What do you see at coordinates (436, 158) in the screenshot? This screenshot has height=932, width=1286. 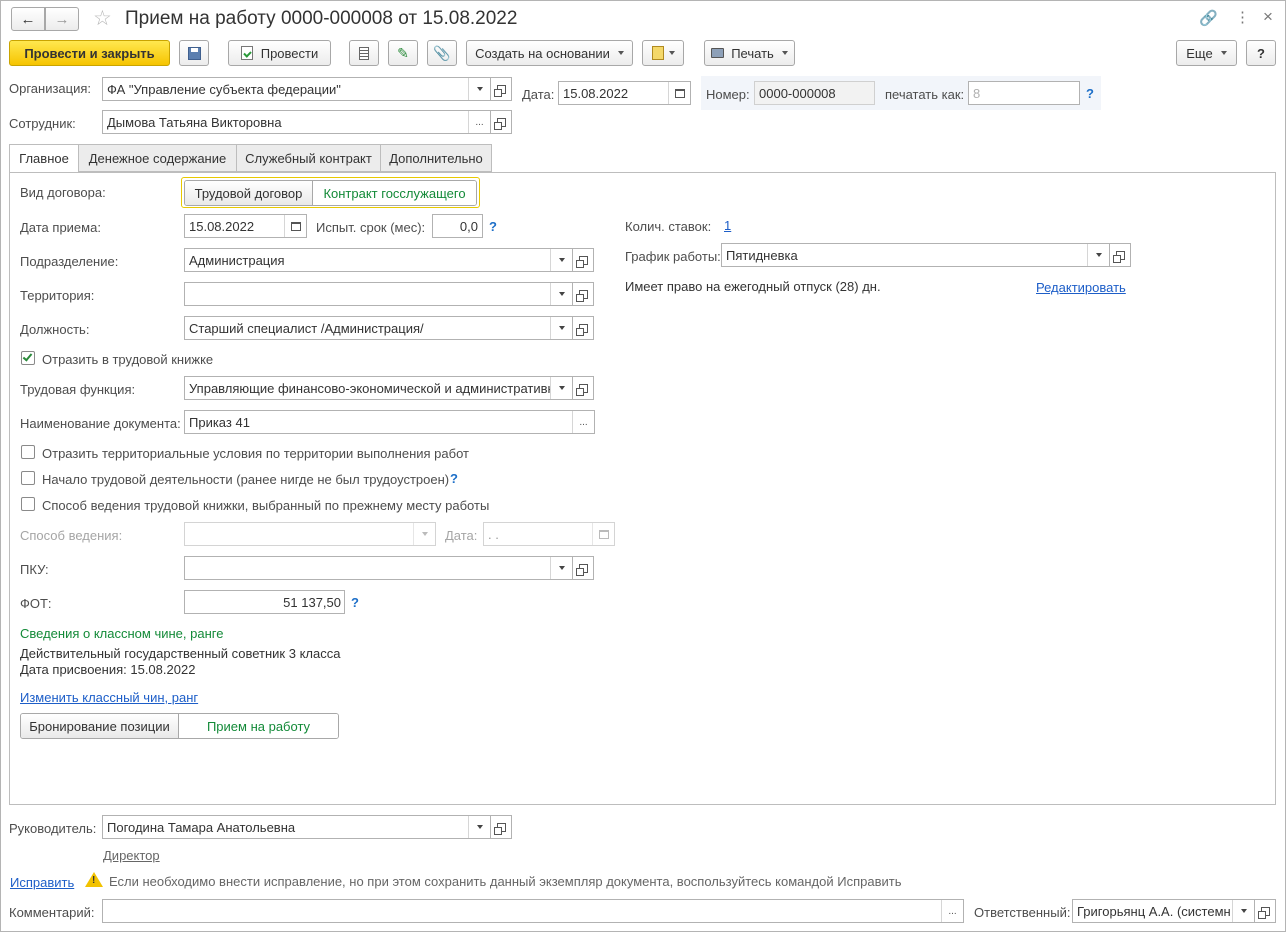 I see `tab-additional: Дополнительно` at bounding box center [436, 158].